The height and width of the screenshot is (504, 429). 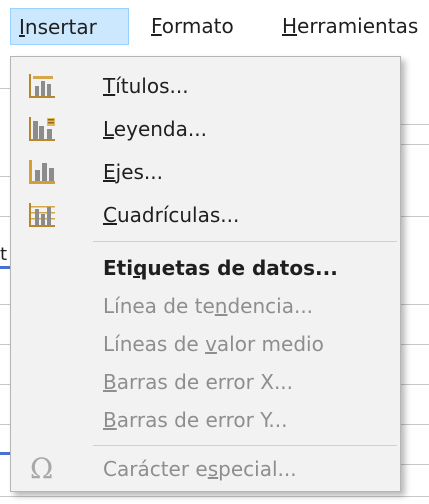 I want to click on label-mnemonic: v, so click(x=211, y=344).